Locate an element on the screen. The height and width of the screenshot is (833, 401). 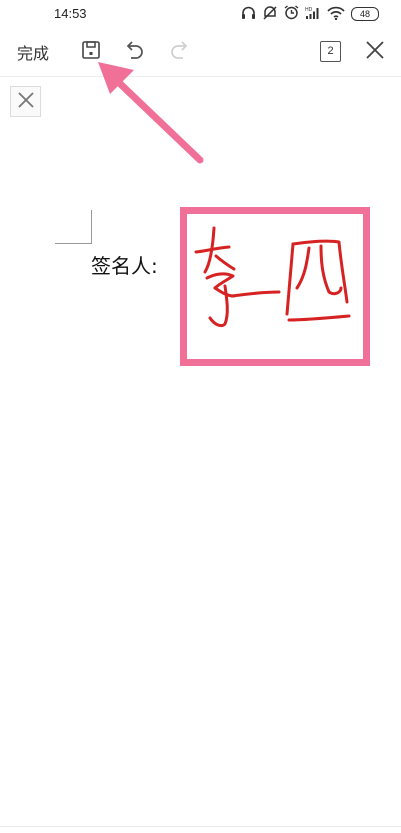
page-count-button: 2 is located at coordinates (330, 51).